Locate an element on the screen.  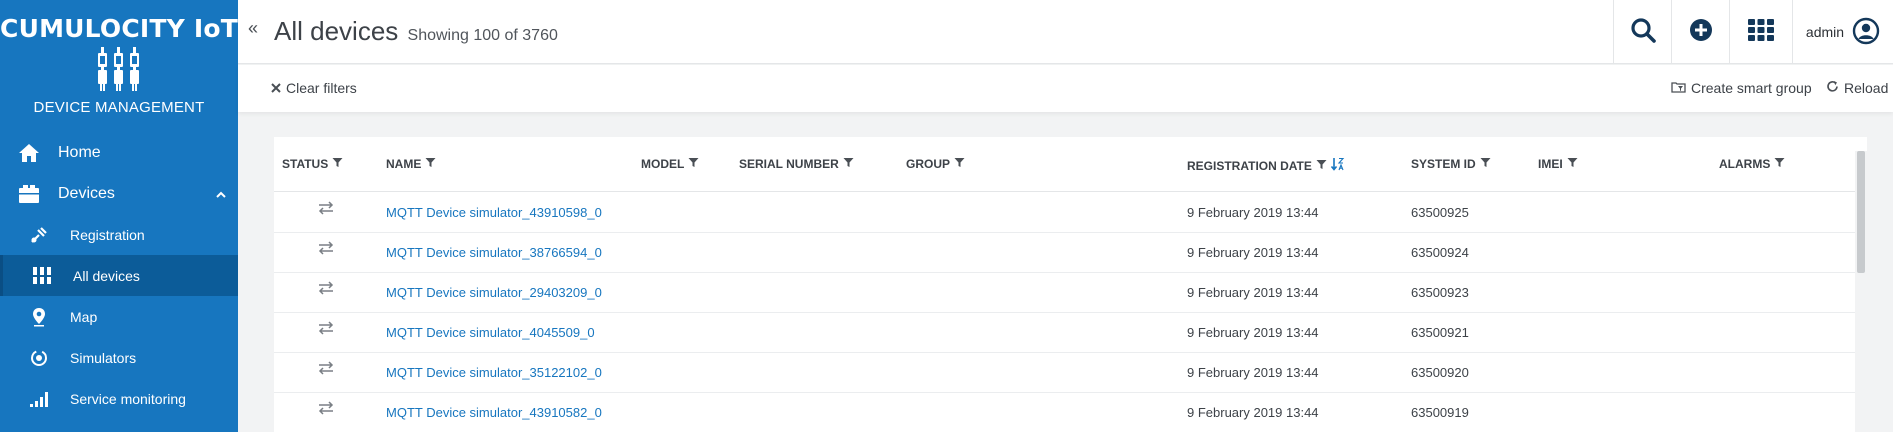
device-count: Showing 100 of 3760 is located at coordinates (482, 35).